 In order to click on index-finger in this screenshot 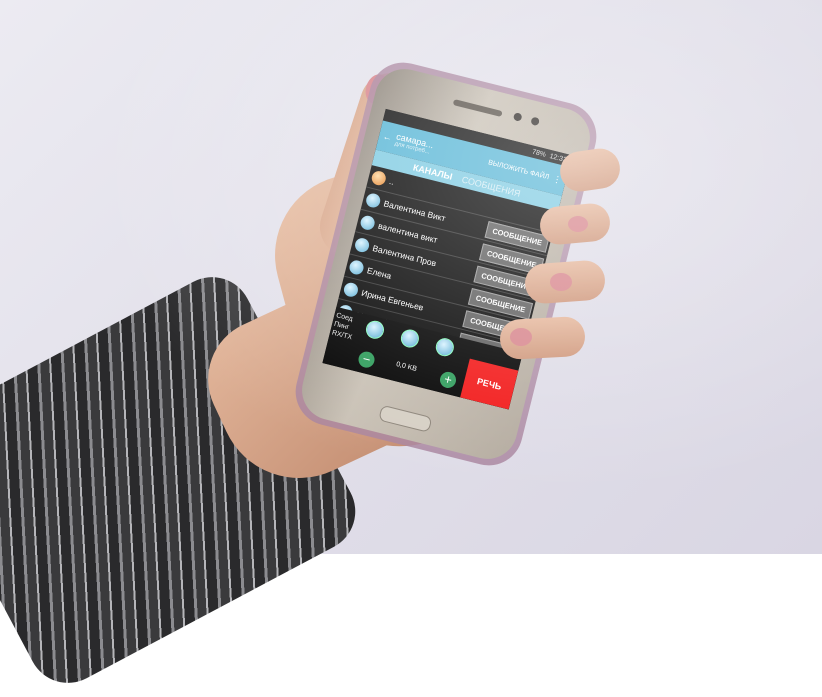, I will do `click(575, 224)`.